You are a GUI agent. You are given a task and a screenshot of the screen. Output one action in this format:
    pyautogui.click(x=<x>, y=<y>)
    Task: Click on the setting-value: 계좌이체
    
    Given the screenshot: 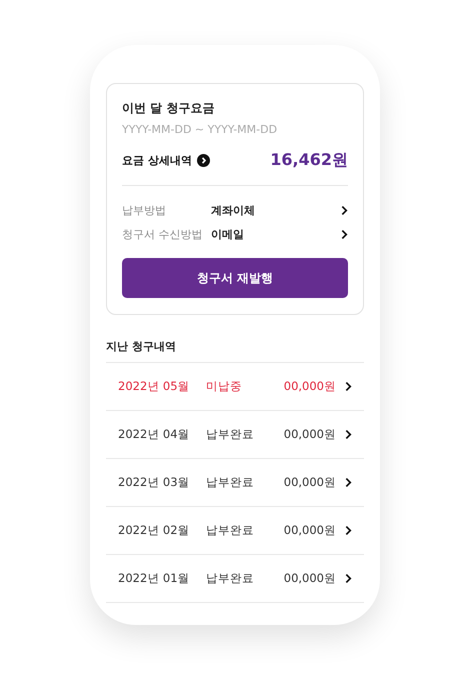 What is the action you would take?
    pyautogui.click(x=233, y=210)
    